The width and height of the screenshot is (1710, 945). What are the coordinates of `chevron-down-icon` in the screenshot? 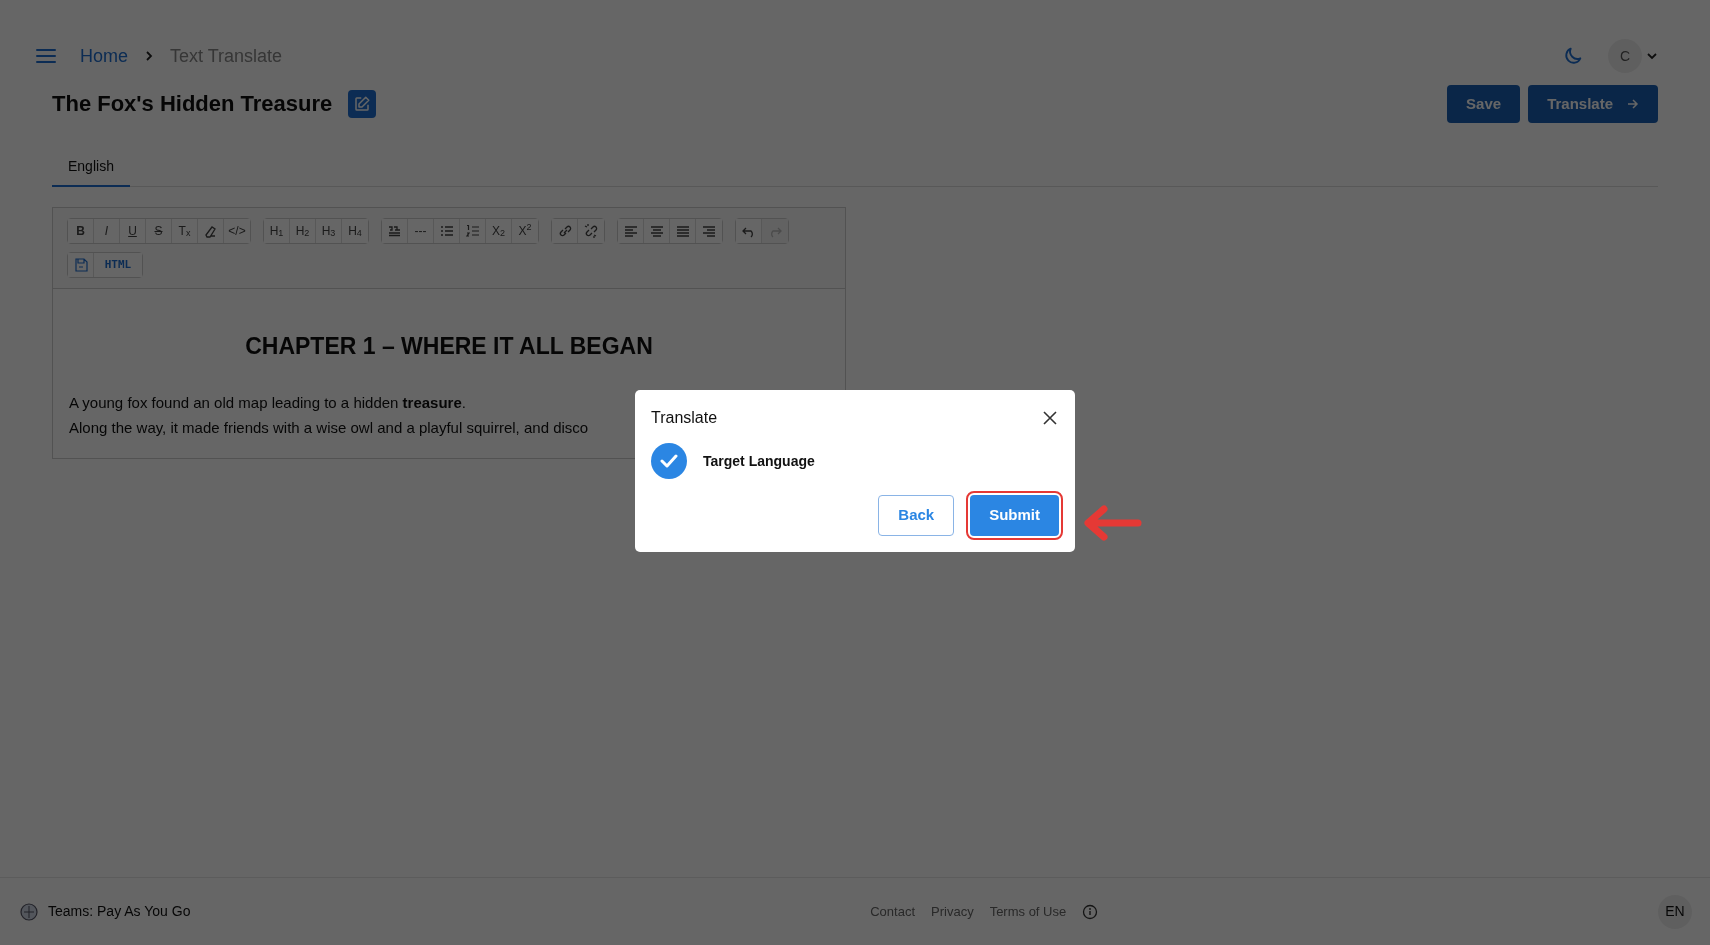 It's located at (1652, 56).